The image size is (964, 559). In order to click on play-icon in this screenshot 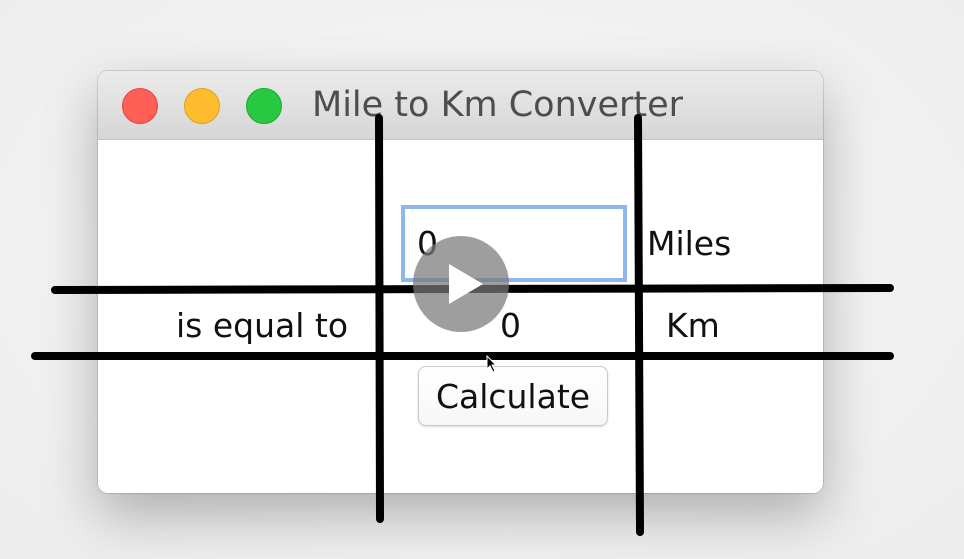, I will do `click(461, 284)`.